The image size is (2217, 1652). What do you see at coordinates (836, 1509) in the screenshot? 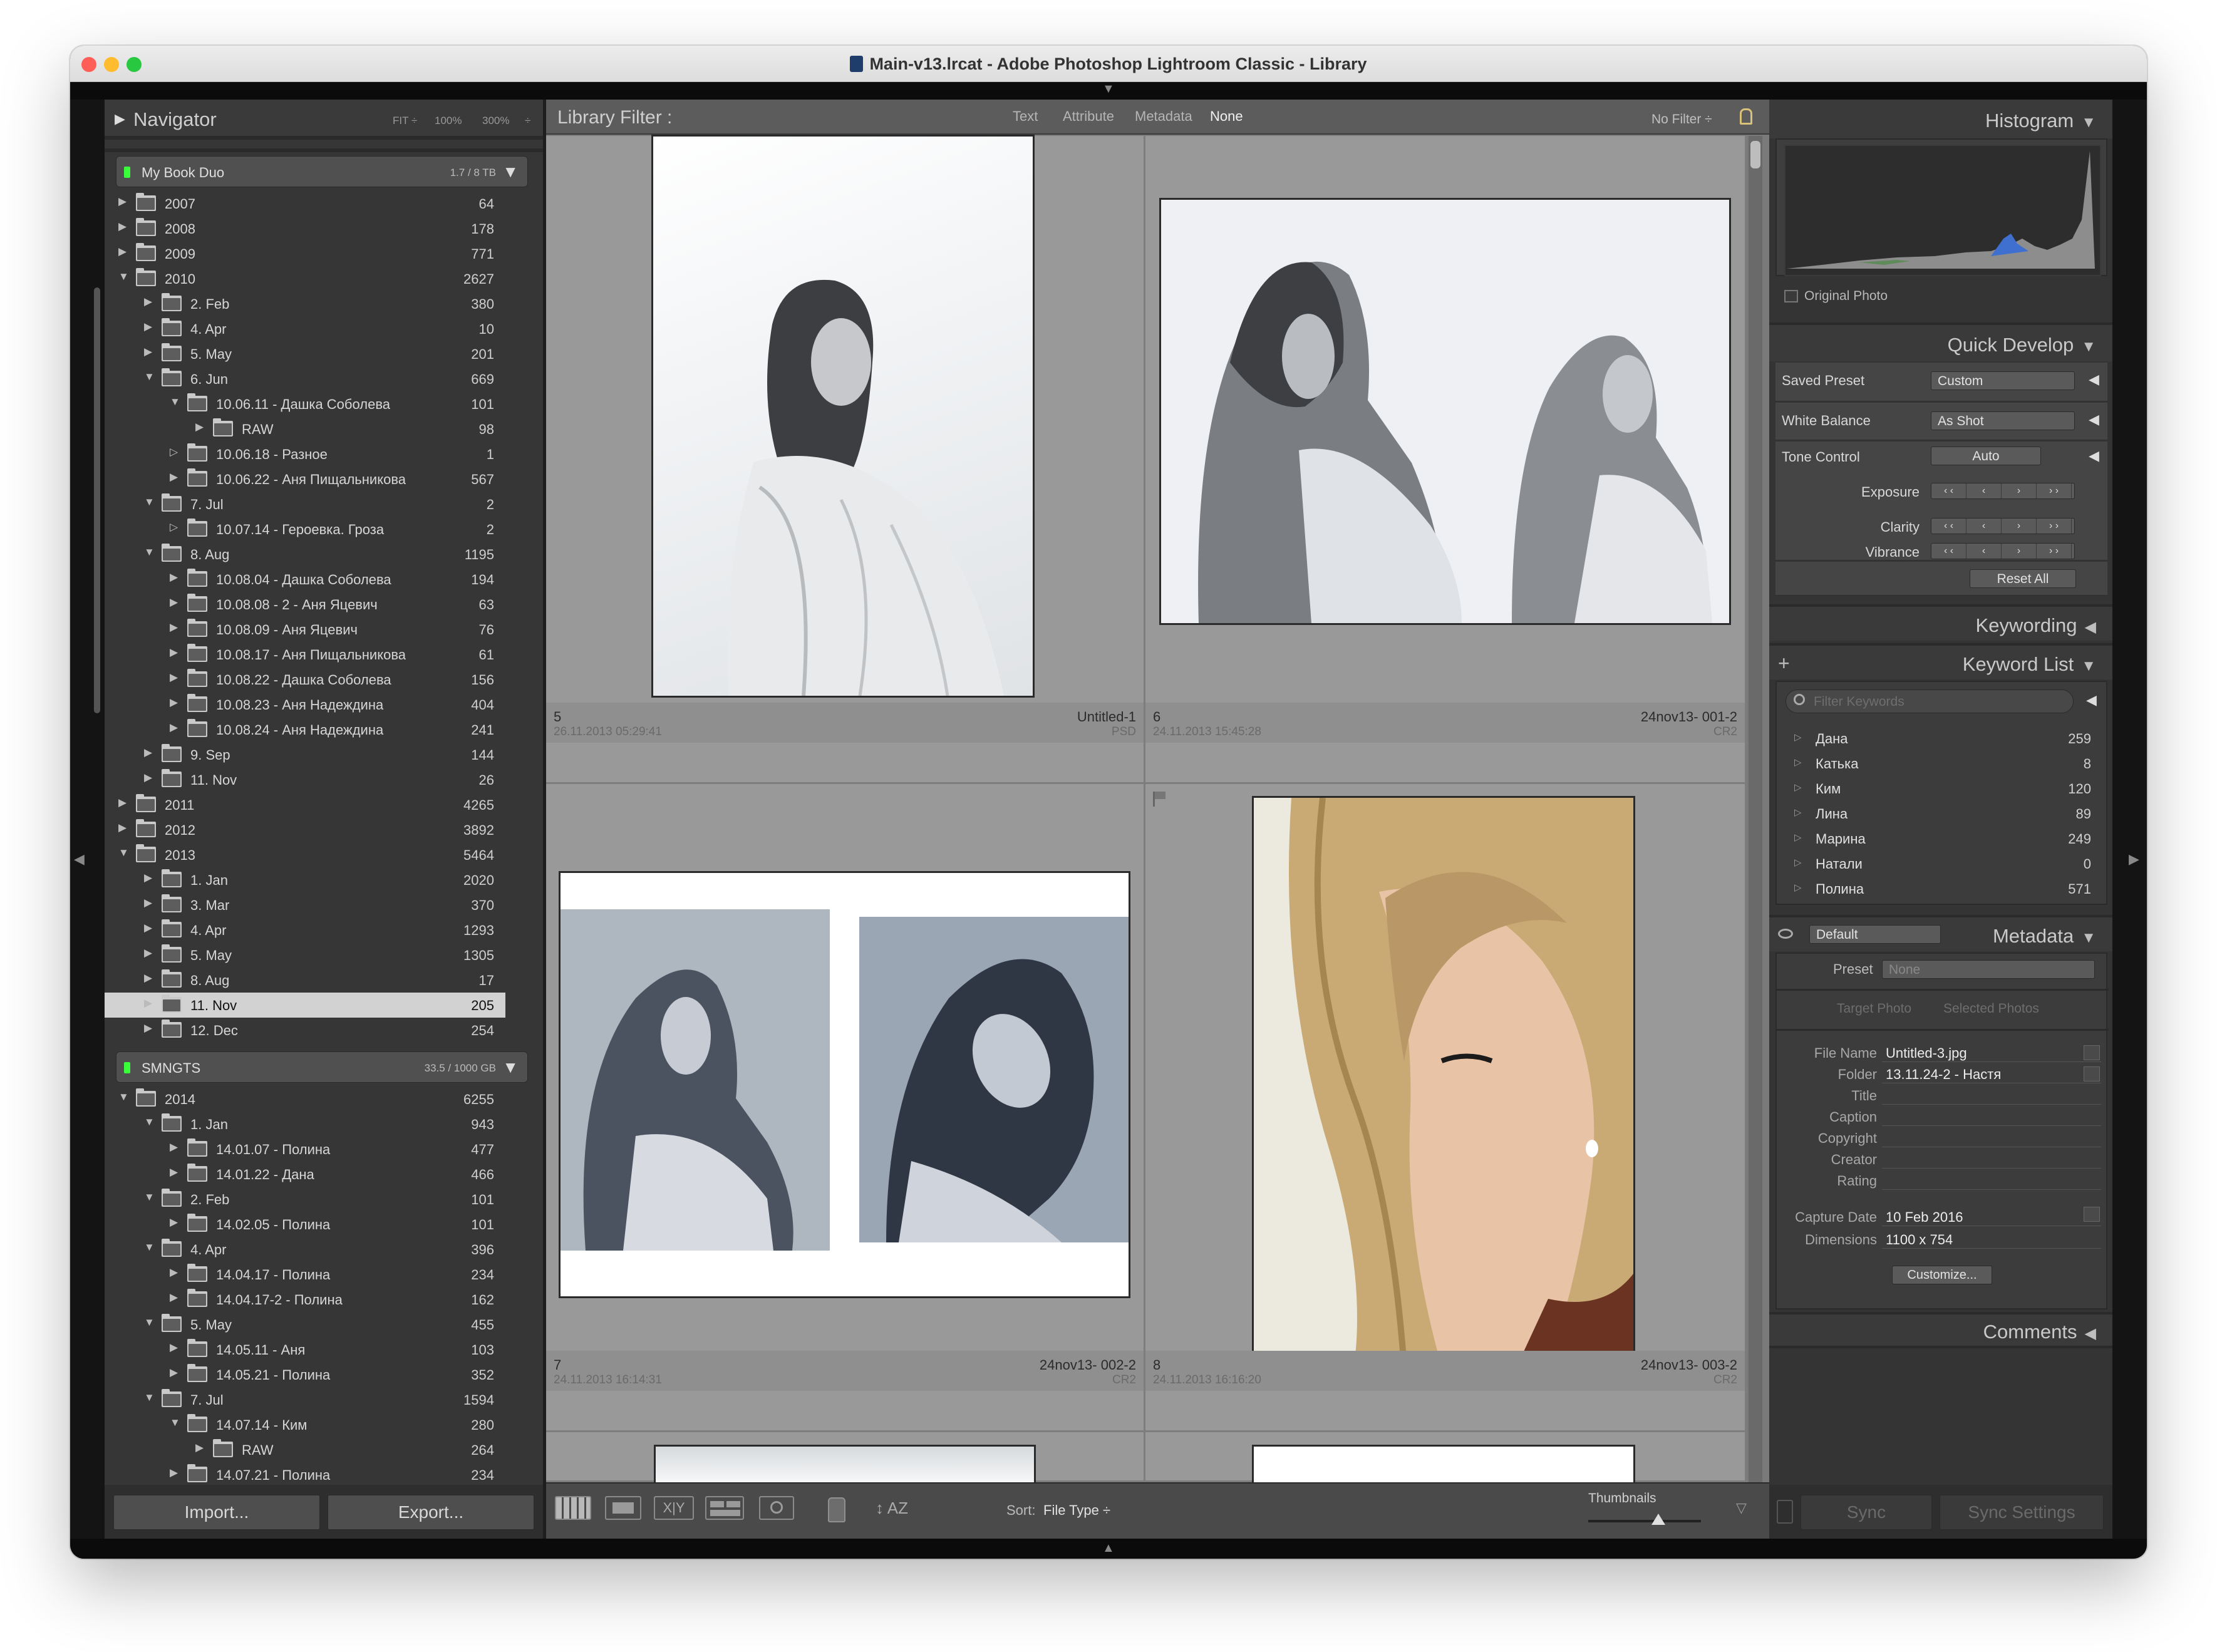
I see `painter-spray-icon` at bounding box center [836, 1509].